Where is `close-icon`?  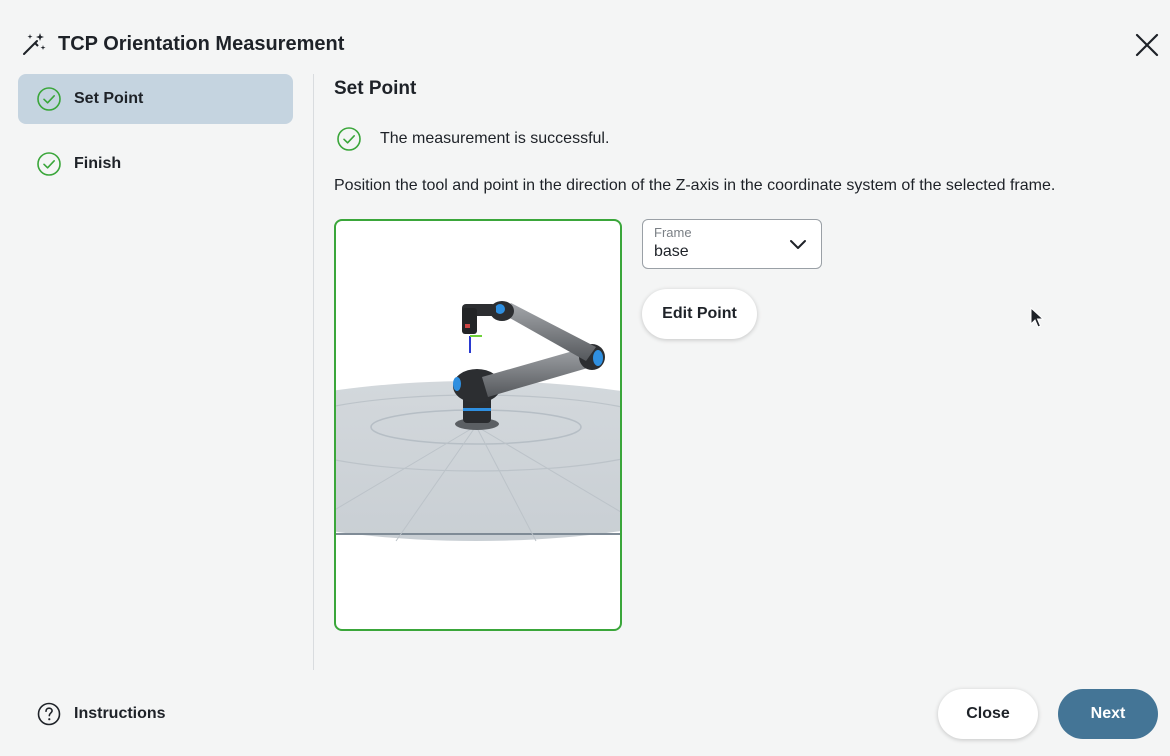
close-icon is located at coordinates (1147, 45).